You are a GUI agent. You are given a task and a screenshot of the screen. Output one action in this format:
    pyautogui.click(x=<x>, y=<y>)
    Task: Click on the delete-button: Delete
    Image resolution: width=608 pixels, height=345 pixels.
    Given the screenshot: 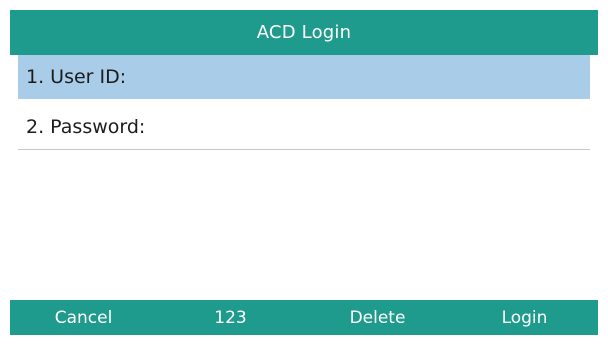 What is the action you would take?
    pyautogui.click(x=377, y=318)
    